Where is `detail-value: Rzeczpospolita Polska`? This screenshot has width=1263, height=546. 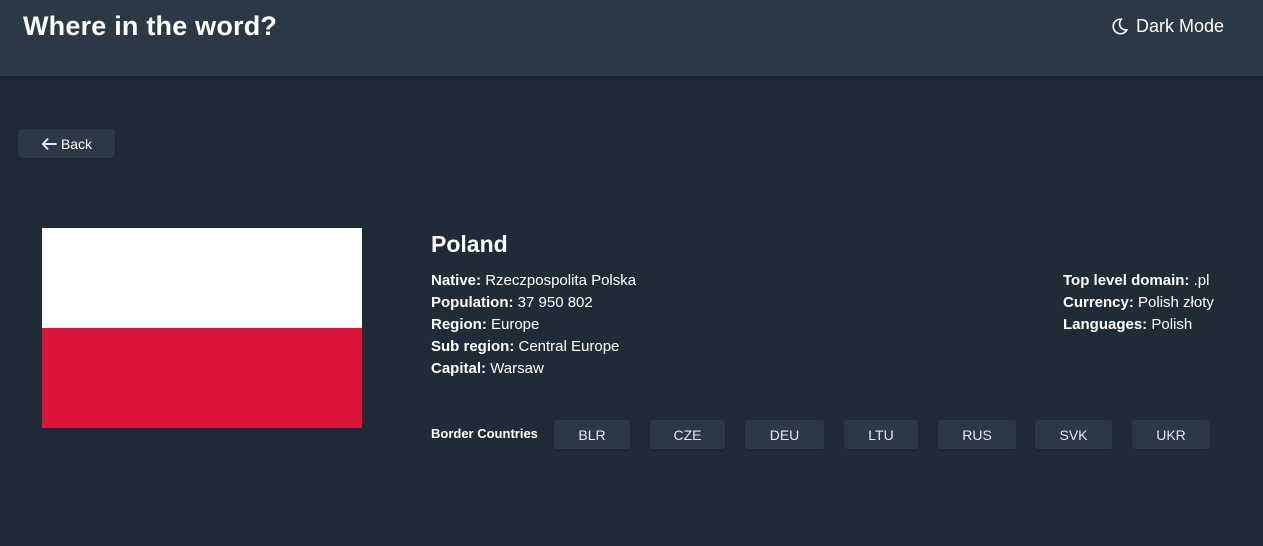 detail-value: Rzeczpospolita Polska is located at coordinates (561, 280).